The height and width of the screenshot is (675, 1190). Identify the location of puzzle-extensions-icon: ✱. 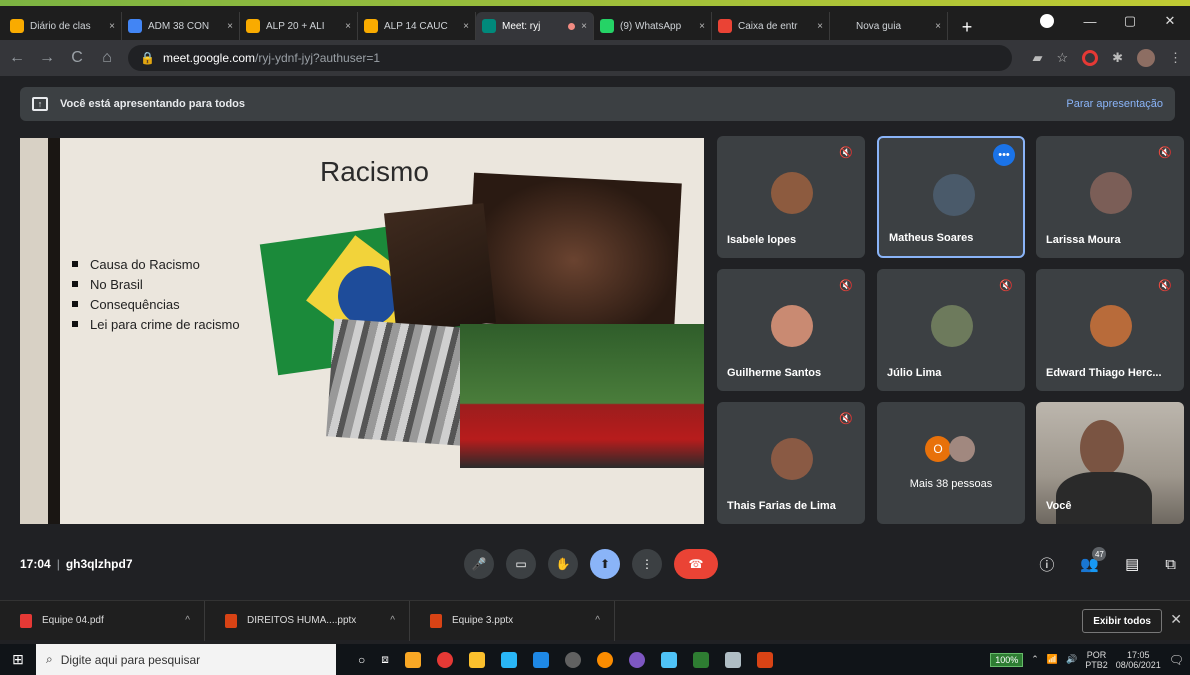
(1117, 58).